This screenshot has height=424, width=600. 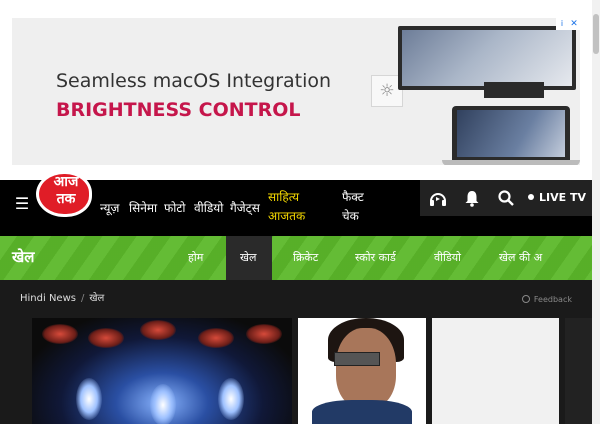 What do you see at coordinates (287, 216) in the screenshot?
I see `nav-sahitya-line2: आजतक` at bounding box center [287, 216].